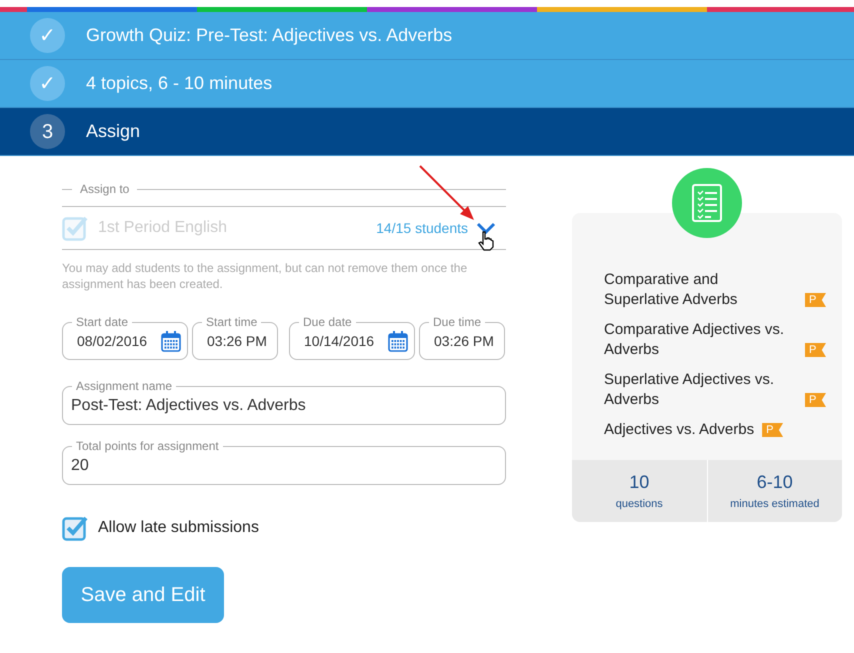 The width and height of the screenshot is (854, 653). What do you see at coordinates (147, 446) in the screenshot?
I see `field-label: Total points for assignment` at bounding box center [147, 446].